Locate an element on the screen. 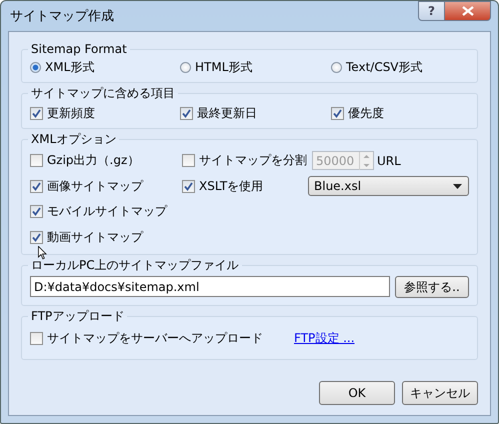  group-label: ローカルPC上のサイトマップファイル is located at coordinates (135, 265).